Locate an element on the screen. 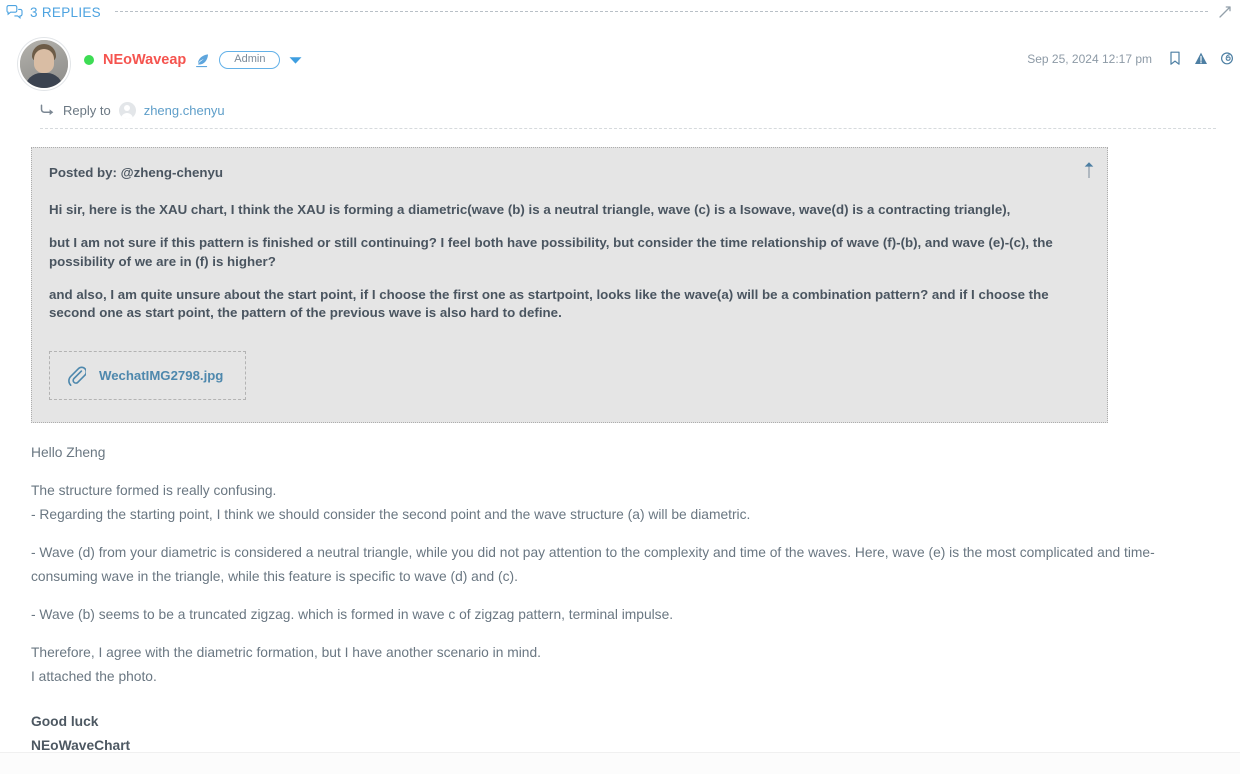 The image size is (1240, 774). replies-header-bar: 3 REPLIES is located at coordinates (620, 12).